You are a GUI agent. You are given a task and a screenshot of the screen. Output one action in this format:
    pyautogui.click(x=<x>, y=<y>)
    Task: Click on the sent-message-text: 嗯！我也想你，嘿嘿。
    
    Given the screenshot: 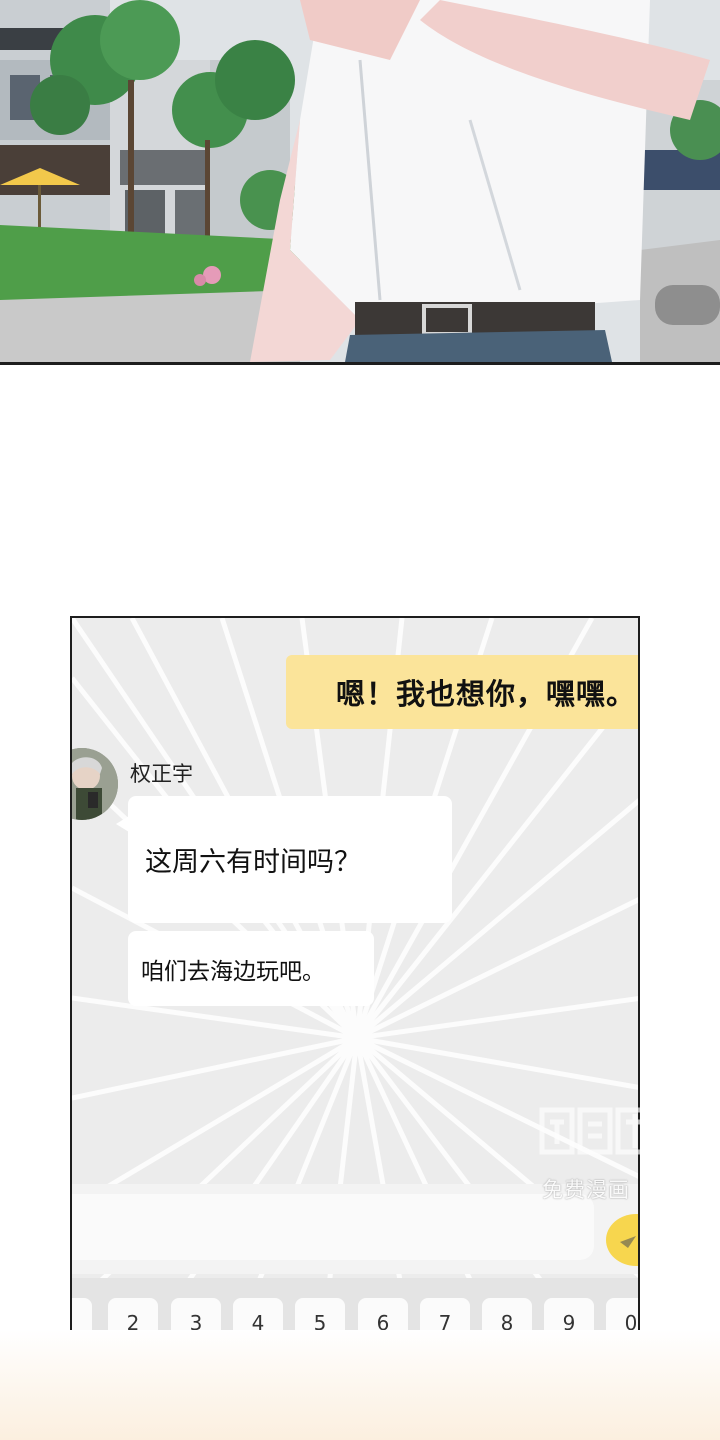 What is the action you would take?
    pyautogui.click(x=485, y=694)
    